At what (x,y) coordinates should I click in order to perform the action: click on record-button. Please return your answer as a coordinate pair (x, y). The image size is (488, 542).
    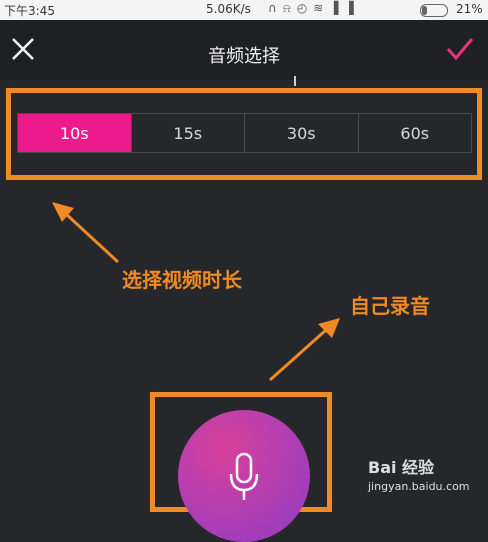
    Looking at the image, I should click on (244, 476).